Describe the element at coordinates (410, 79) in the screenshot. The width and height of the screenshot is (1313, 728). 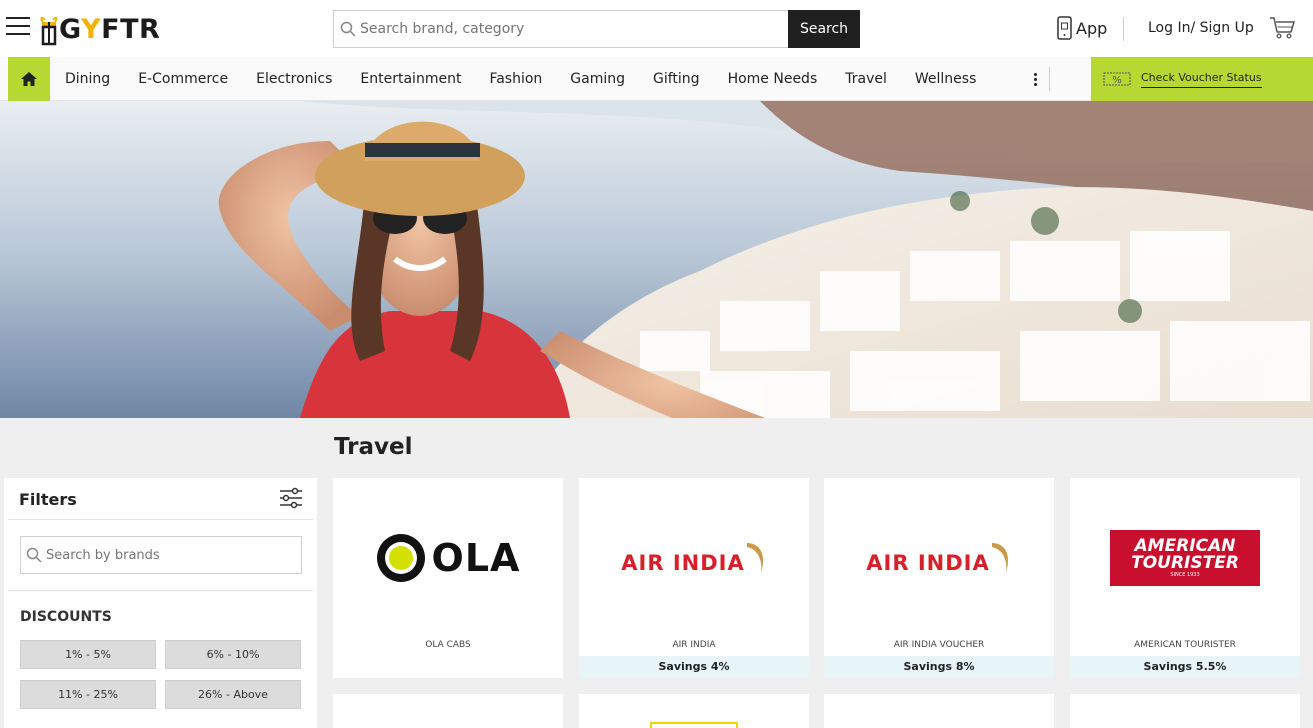
I see `nav-item-entertainment: Entertainment` at that location.